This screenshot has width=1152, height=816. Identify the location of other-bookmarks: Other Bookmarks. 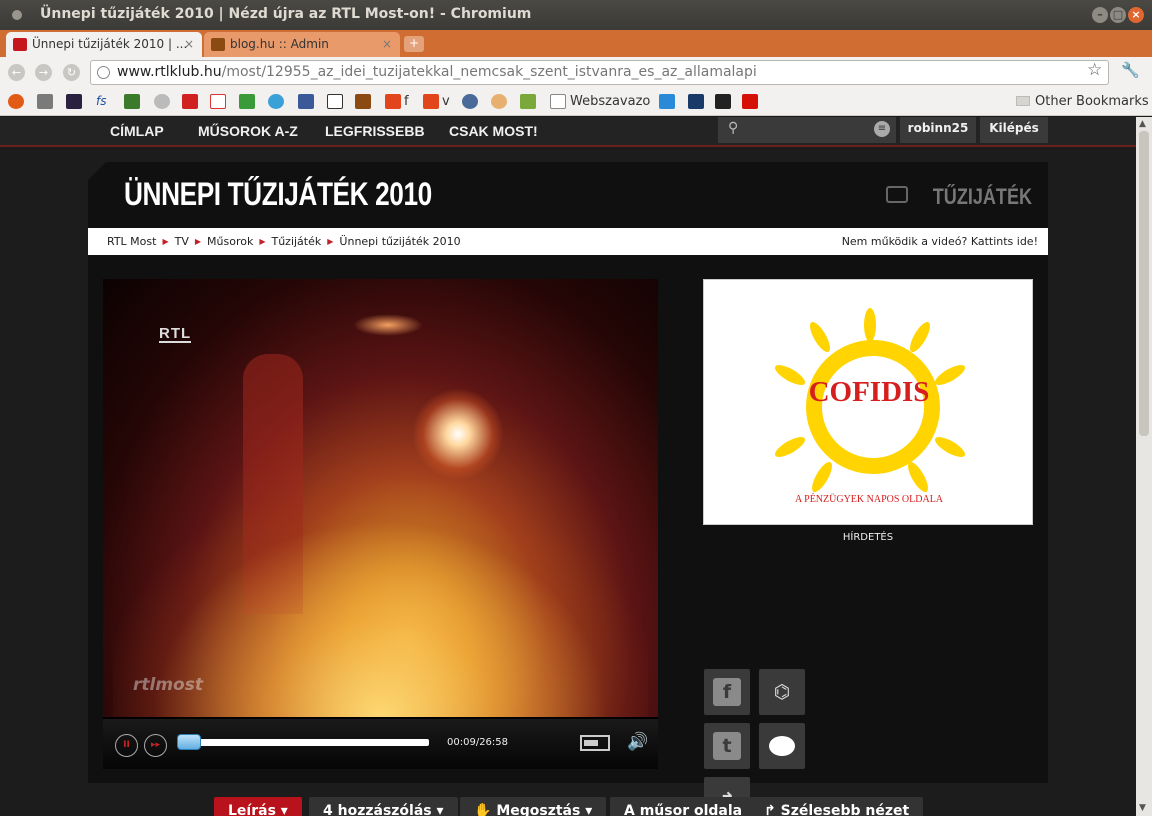
(1082, 101).